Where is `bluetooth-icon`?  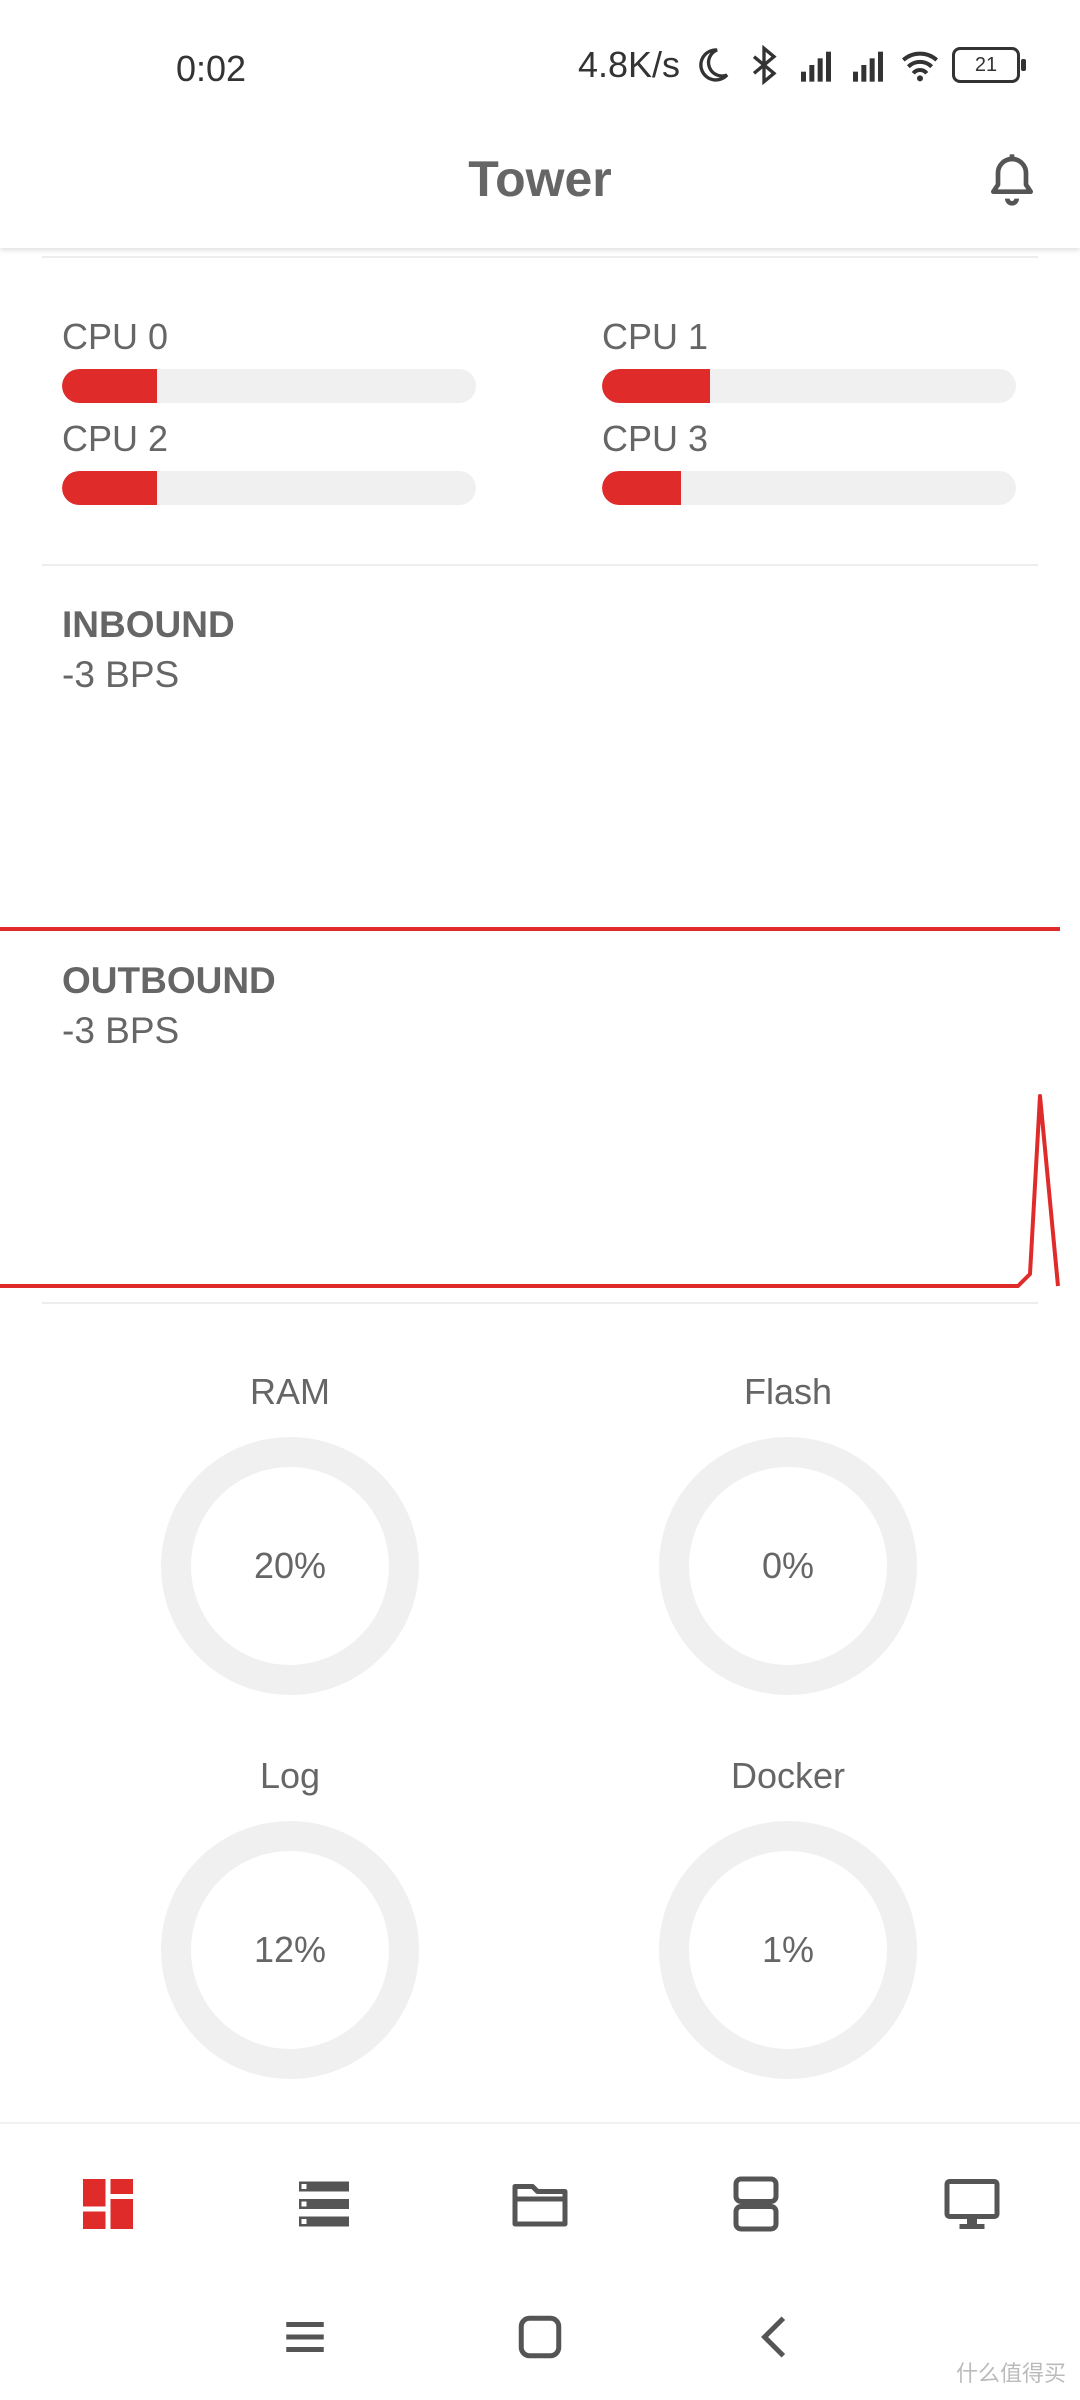 bluetooth-icon is located at coordinates (764, 65).